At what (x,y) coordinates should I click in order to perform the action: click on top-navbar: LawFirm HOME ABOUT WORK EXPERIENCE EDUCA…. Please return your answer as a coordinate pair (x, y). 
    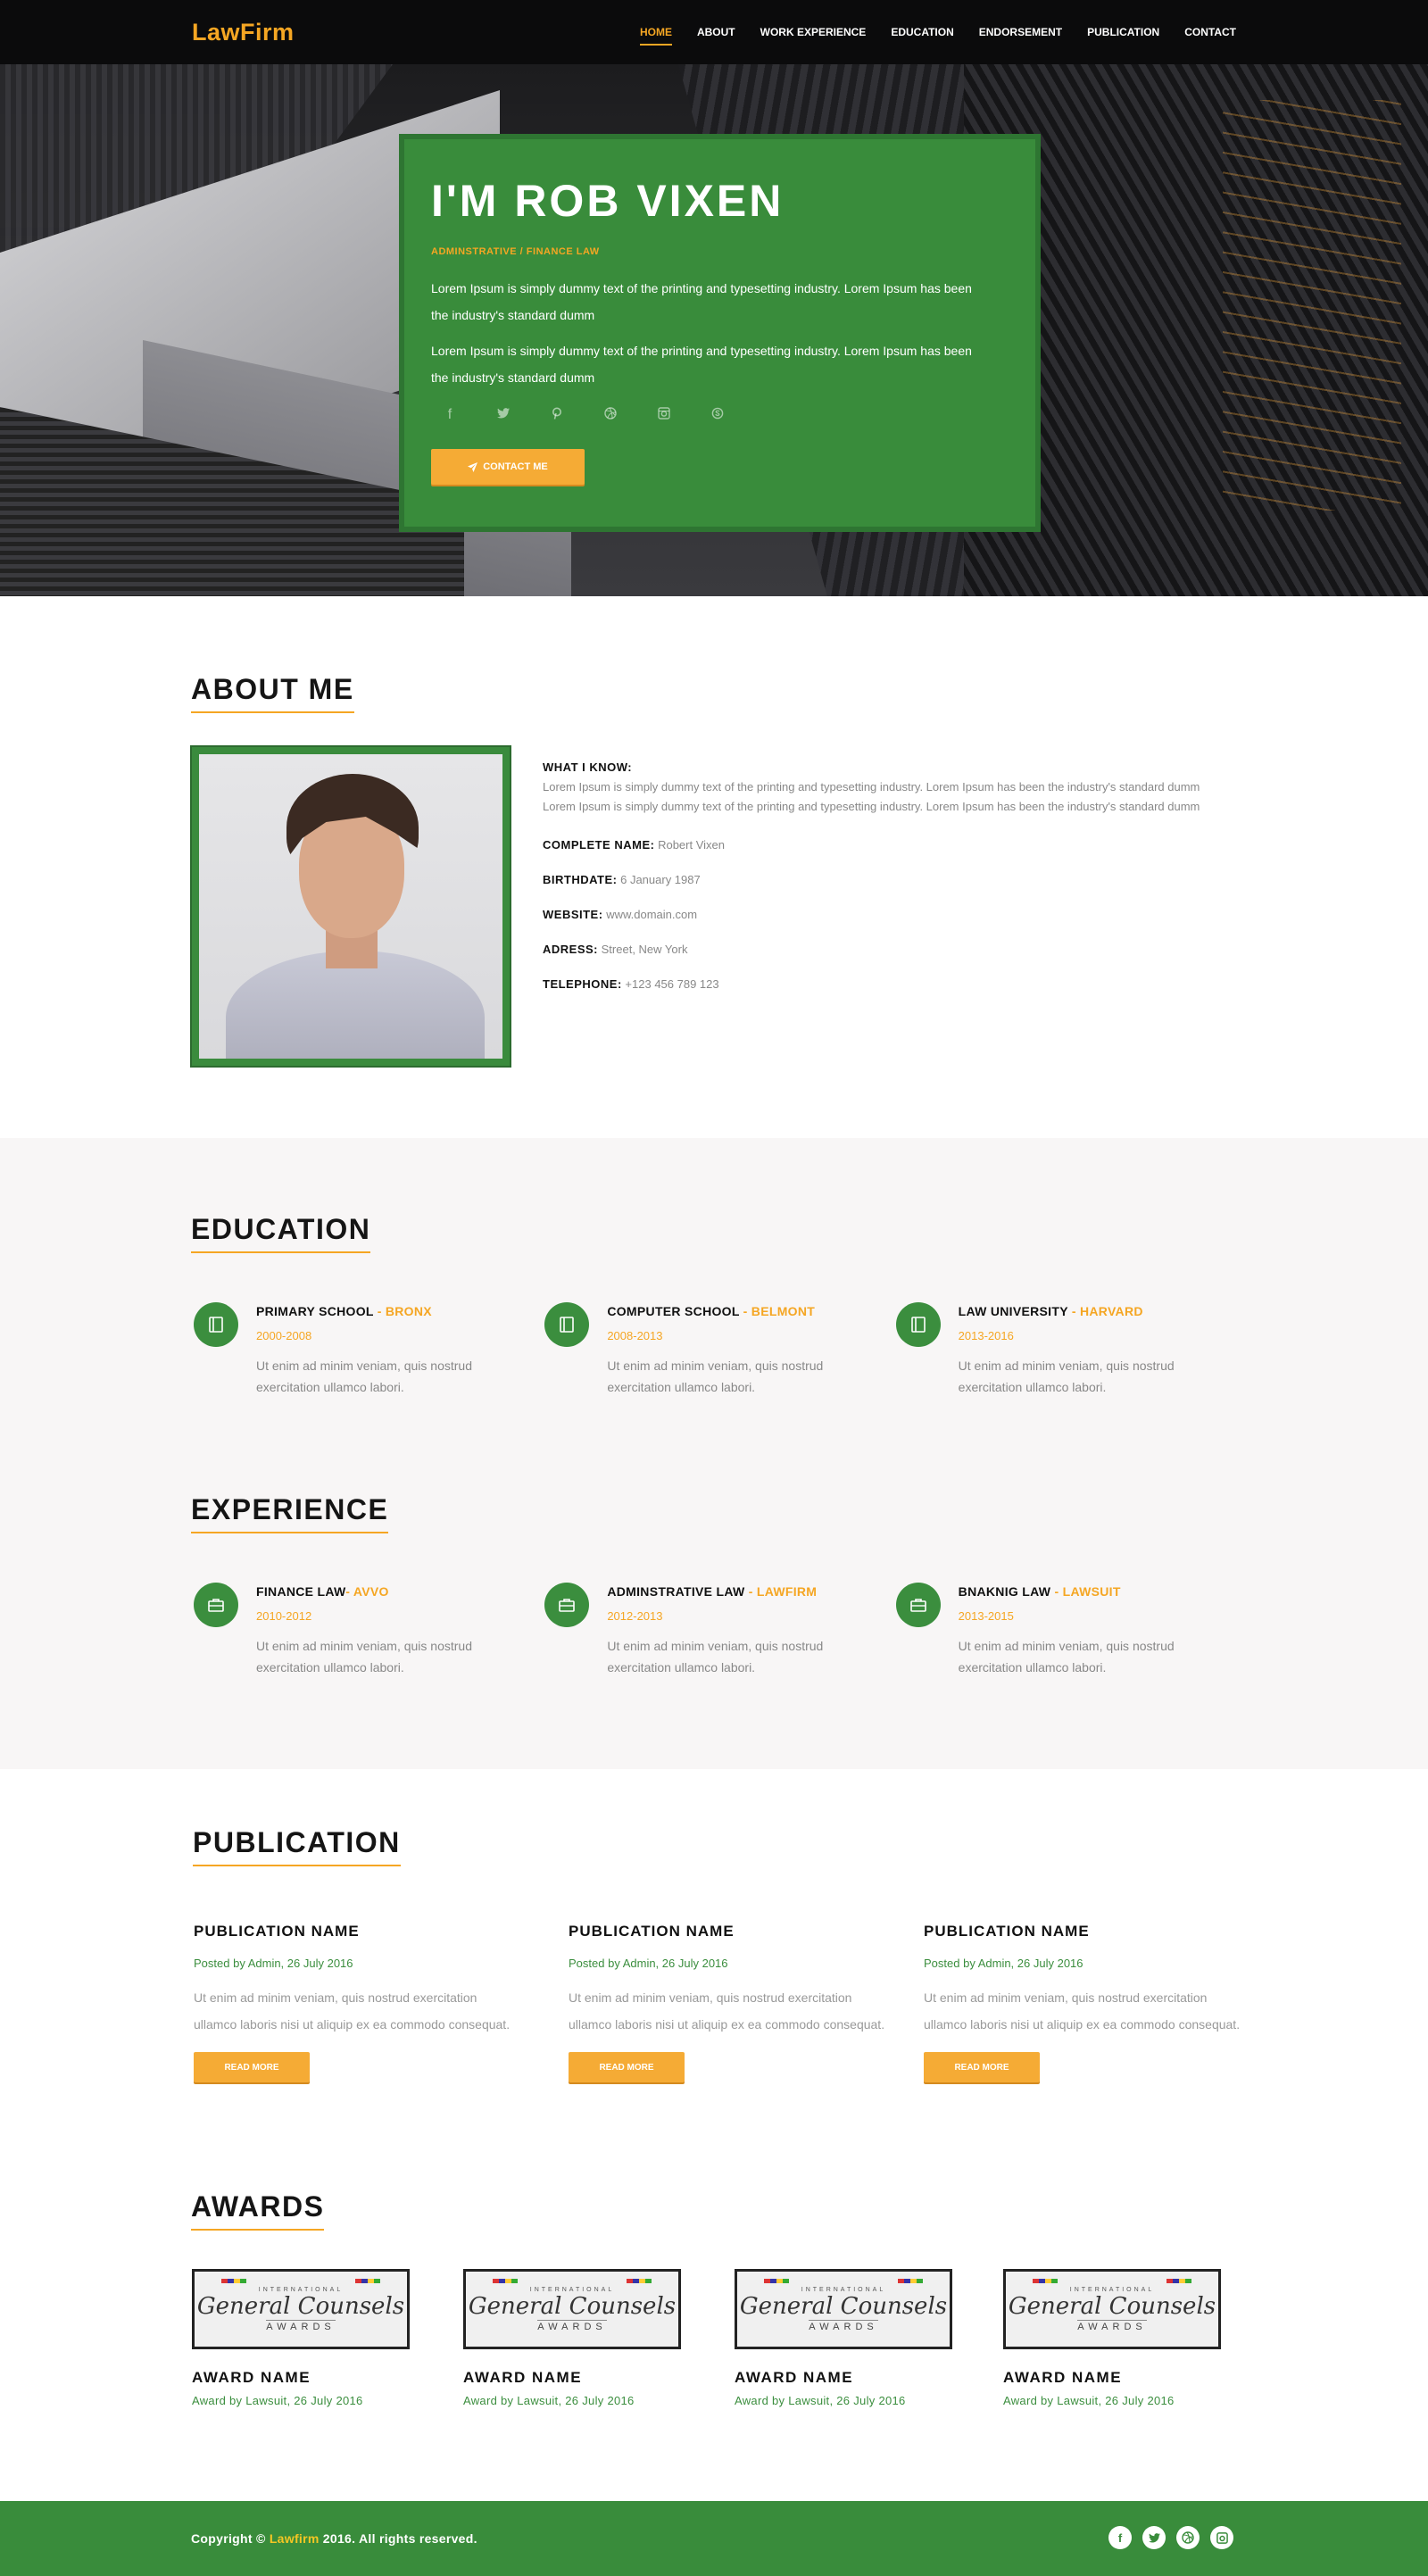
    Looking at the image, I should click on (714, 32).